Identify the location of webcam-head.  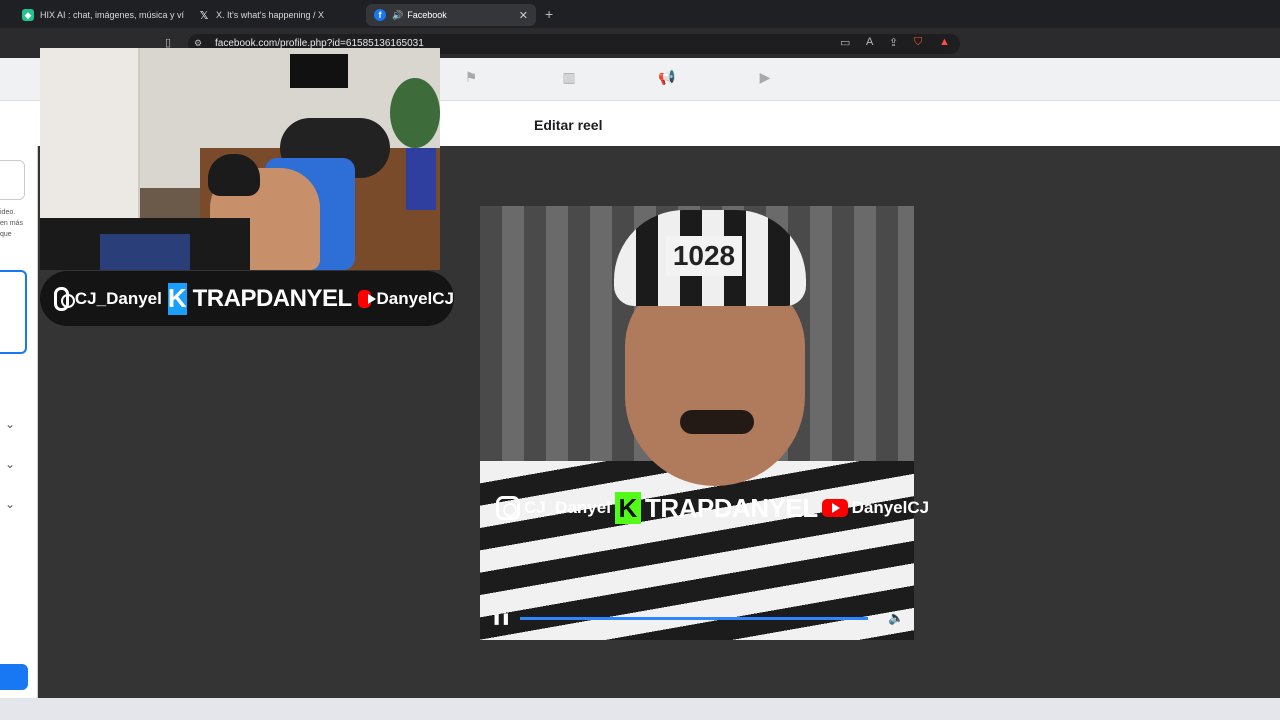
(234, 175).